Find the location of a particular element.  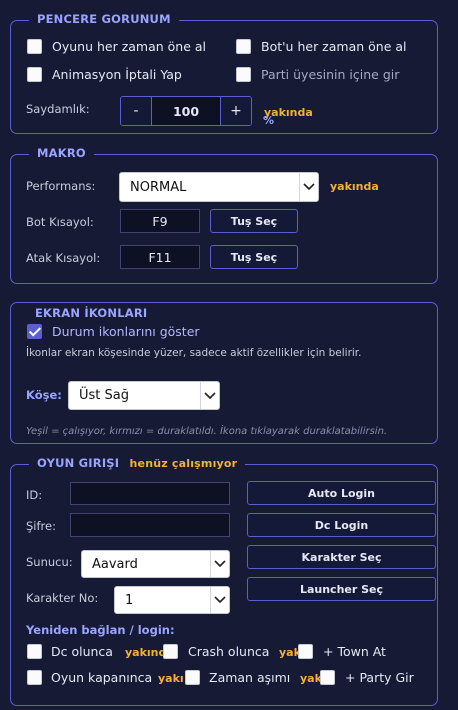

bot-shortcut-label: Bot Kısayol: is located at coordinates (60, 222).